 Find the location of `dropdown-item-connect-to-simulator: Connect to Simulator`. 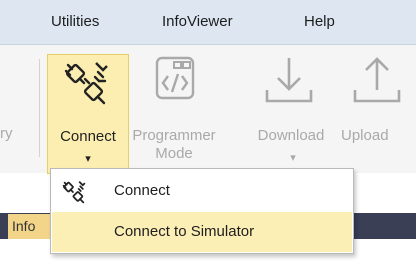

dropdown-item-connect-to-simulator: Connect to Simulator is located at coordinates (202, 232).